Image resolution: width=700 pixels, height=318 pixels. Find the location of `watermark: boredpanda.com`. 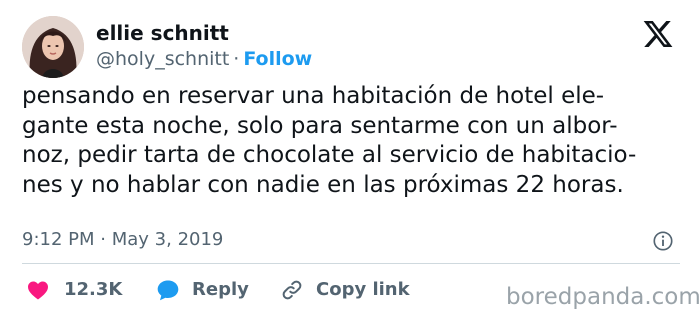

watermark: boredpanda.com is located at coordinates (603, 297).